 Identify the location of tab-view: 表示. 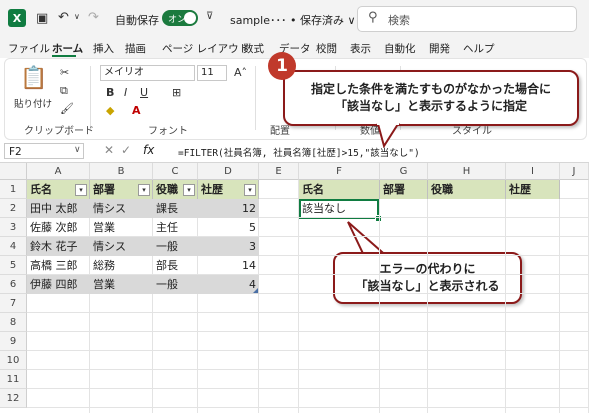
(360, 48).